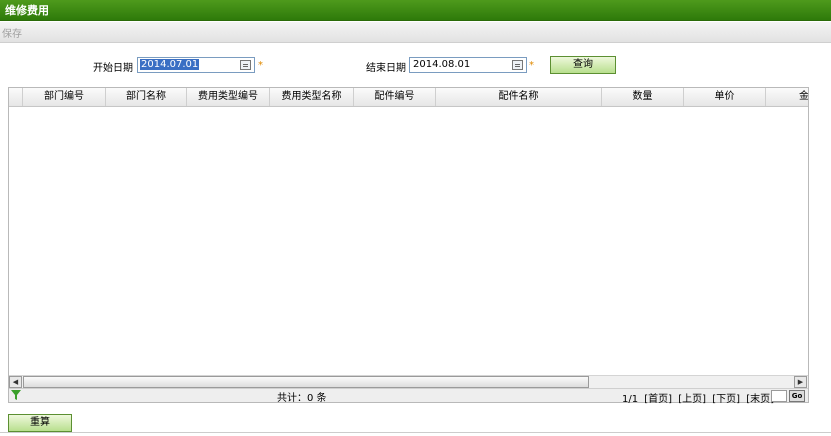 The height and width of the screenshot is (436, 831). I want to click on next-page-link: [下页], so click(726, 399).